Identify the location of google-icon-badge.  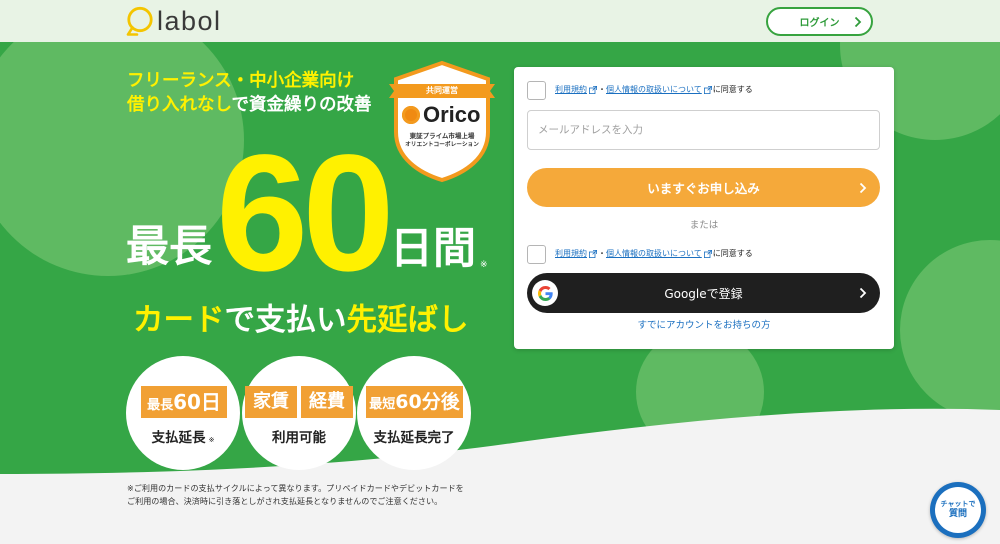
(545, 293).